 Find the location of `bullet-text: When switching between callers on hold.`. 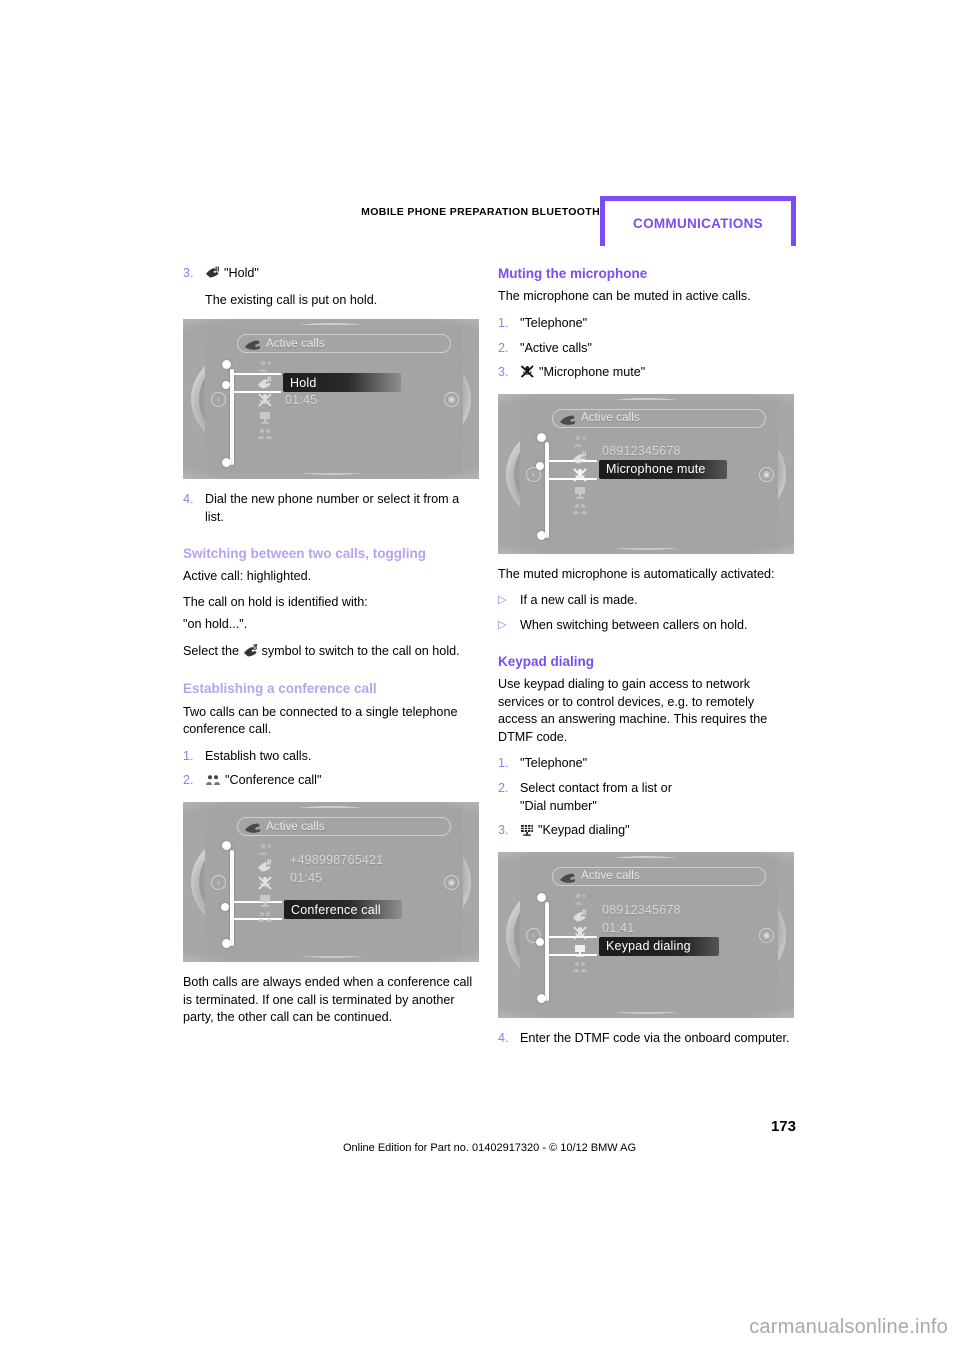

bullet-text: When switching between callers on hold. is located at coordinates (634, 625).